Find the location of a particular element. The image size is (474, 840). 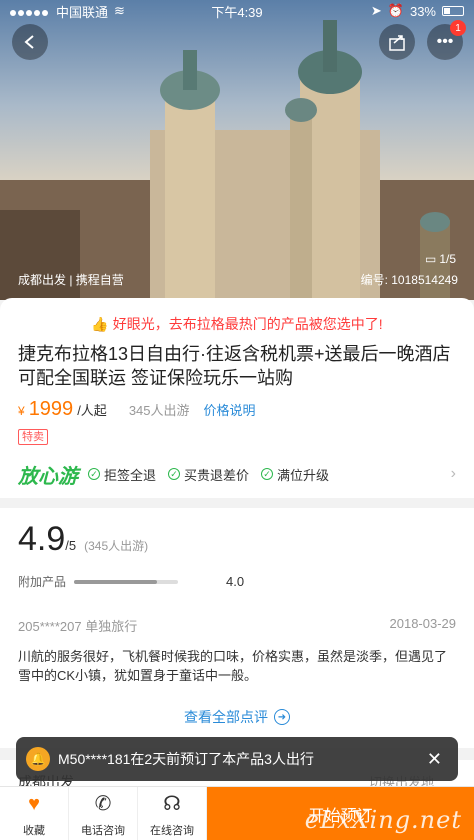

assurance-row: 放心游 ✓ 拒签全退 ✓ 买贵退差价 ✓ 满位升级 › is located at coordinates (237, 474).